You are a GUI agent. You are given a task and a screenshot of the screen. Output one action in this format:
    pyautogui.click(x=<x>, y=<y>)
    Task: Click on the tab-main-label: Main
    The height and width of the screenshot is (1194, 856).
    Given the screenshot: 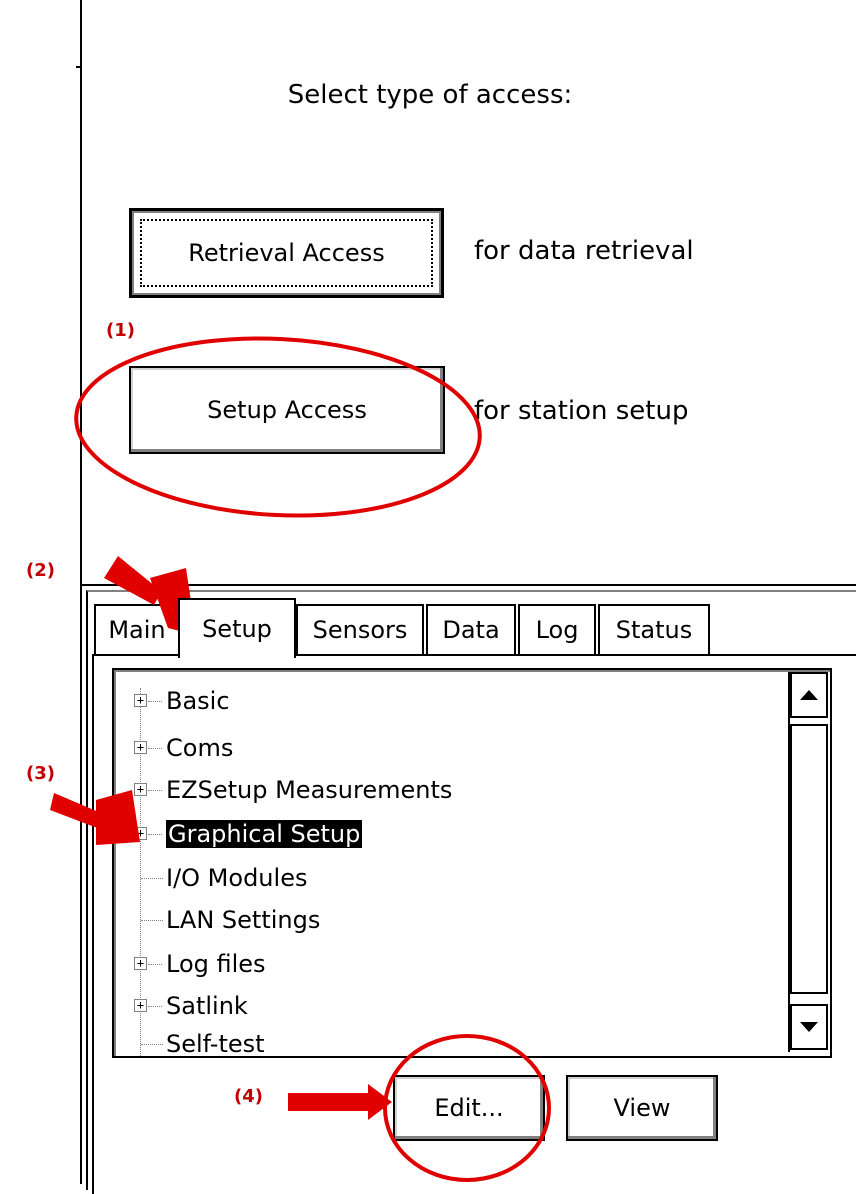 What is the action you would take?
    pyautogui.click(x=137, y=630)
    